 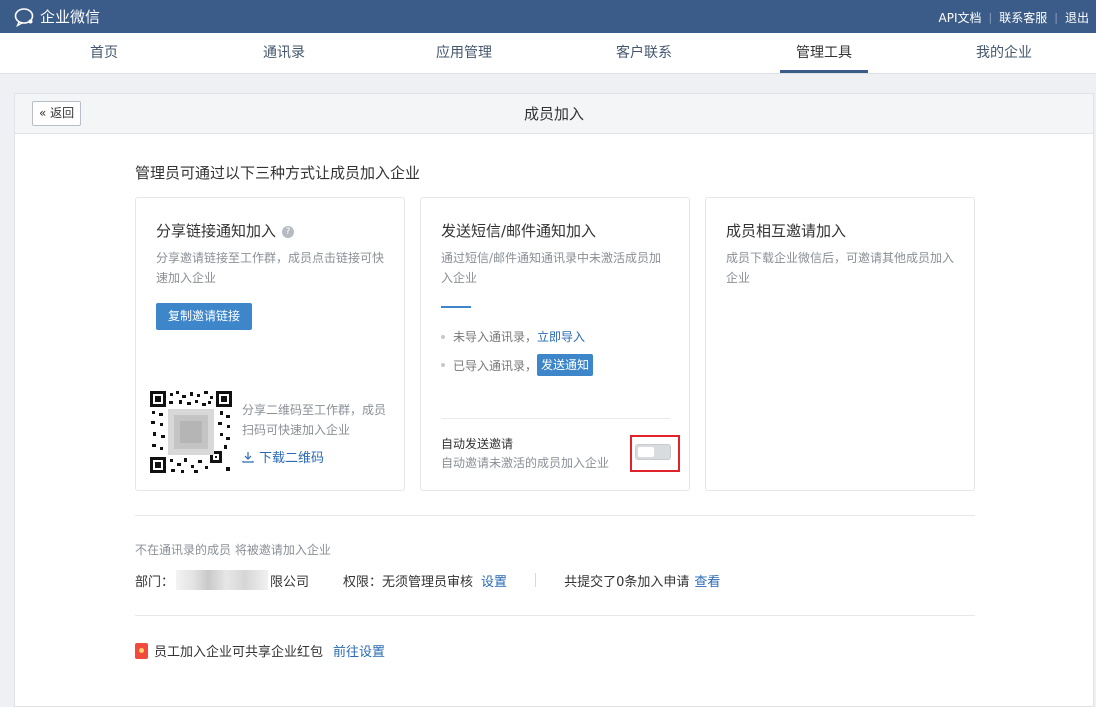 What do you see at coordinates (24, 17) in the screenshot?
I see `wechat-work-logo-icon` at bounding box center [24, 17].